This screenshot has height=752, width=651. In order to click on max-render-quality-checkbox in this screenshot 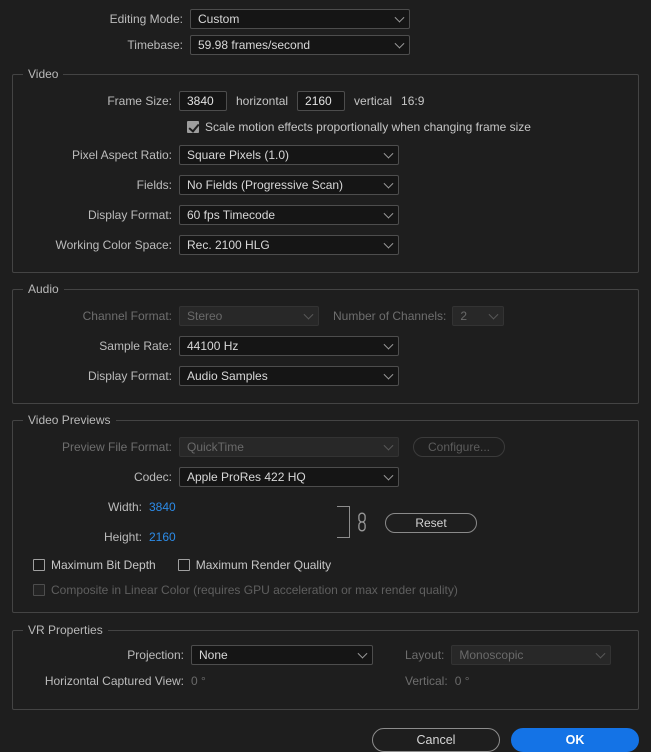, I will do `click(183, 565)`.